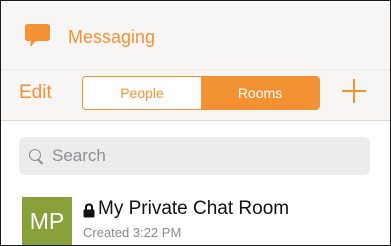  I want to click on tab-rooms: Rooms, so click(260, 93).